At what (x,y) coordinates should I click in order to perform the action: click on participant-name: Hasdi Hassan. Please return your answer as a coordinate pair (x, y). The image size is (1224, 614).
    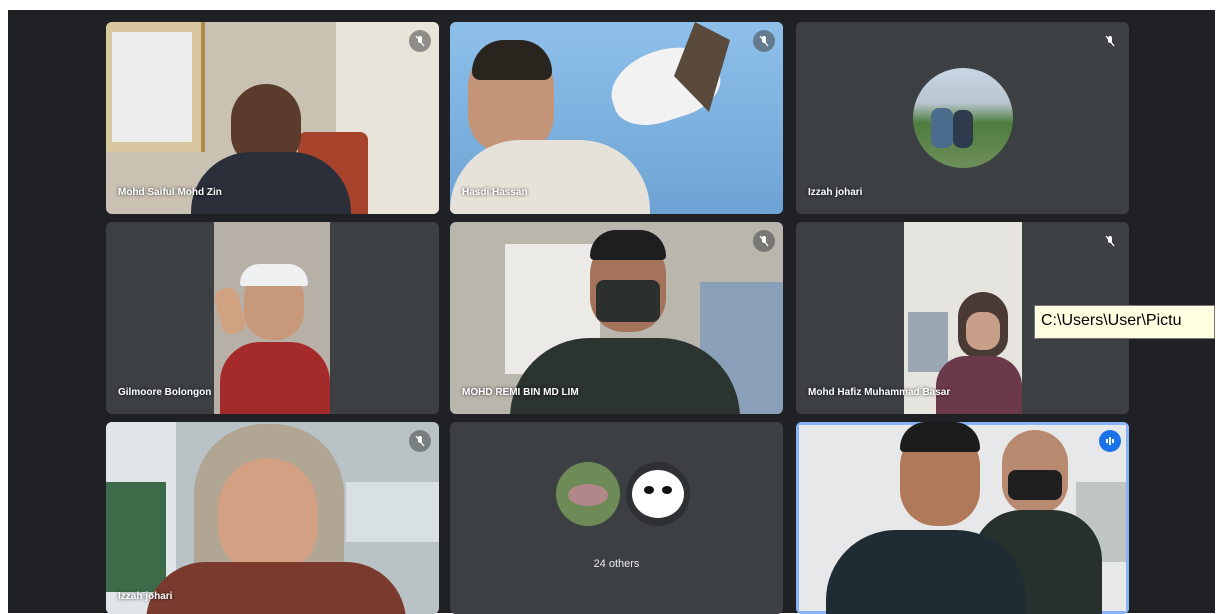
    Looking at the image, I should click on (495, 192).